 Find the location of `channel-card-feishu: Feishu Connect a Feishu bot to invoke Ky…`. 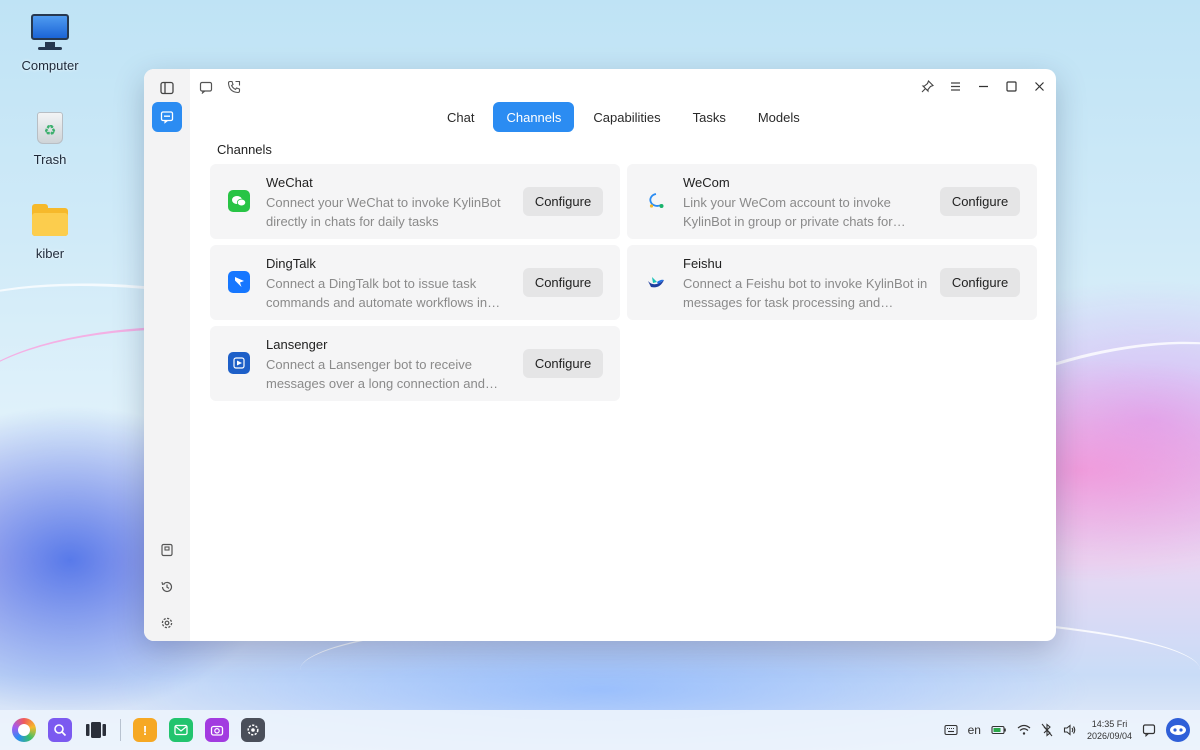

channel-card-feishu: Feishu Connect a Feishu bot to invoke Ky… is located at coordinates (832, 282).